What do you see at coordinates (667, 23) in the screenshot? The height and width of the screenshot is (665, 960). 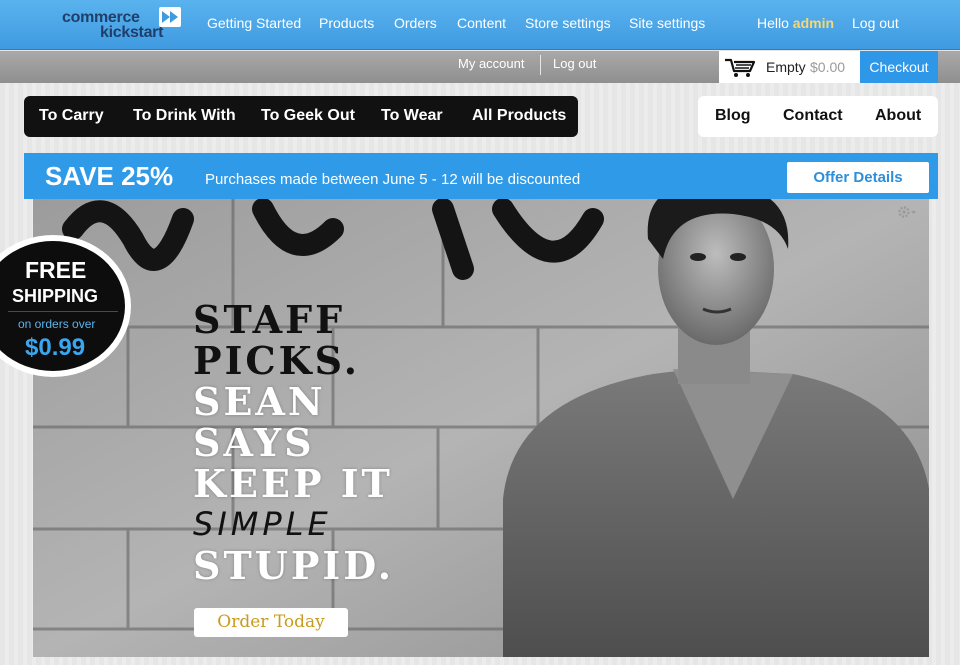 I see `admin-menu-site-settings: Site settings` at bounding box center [667, 23].